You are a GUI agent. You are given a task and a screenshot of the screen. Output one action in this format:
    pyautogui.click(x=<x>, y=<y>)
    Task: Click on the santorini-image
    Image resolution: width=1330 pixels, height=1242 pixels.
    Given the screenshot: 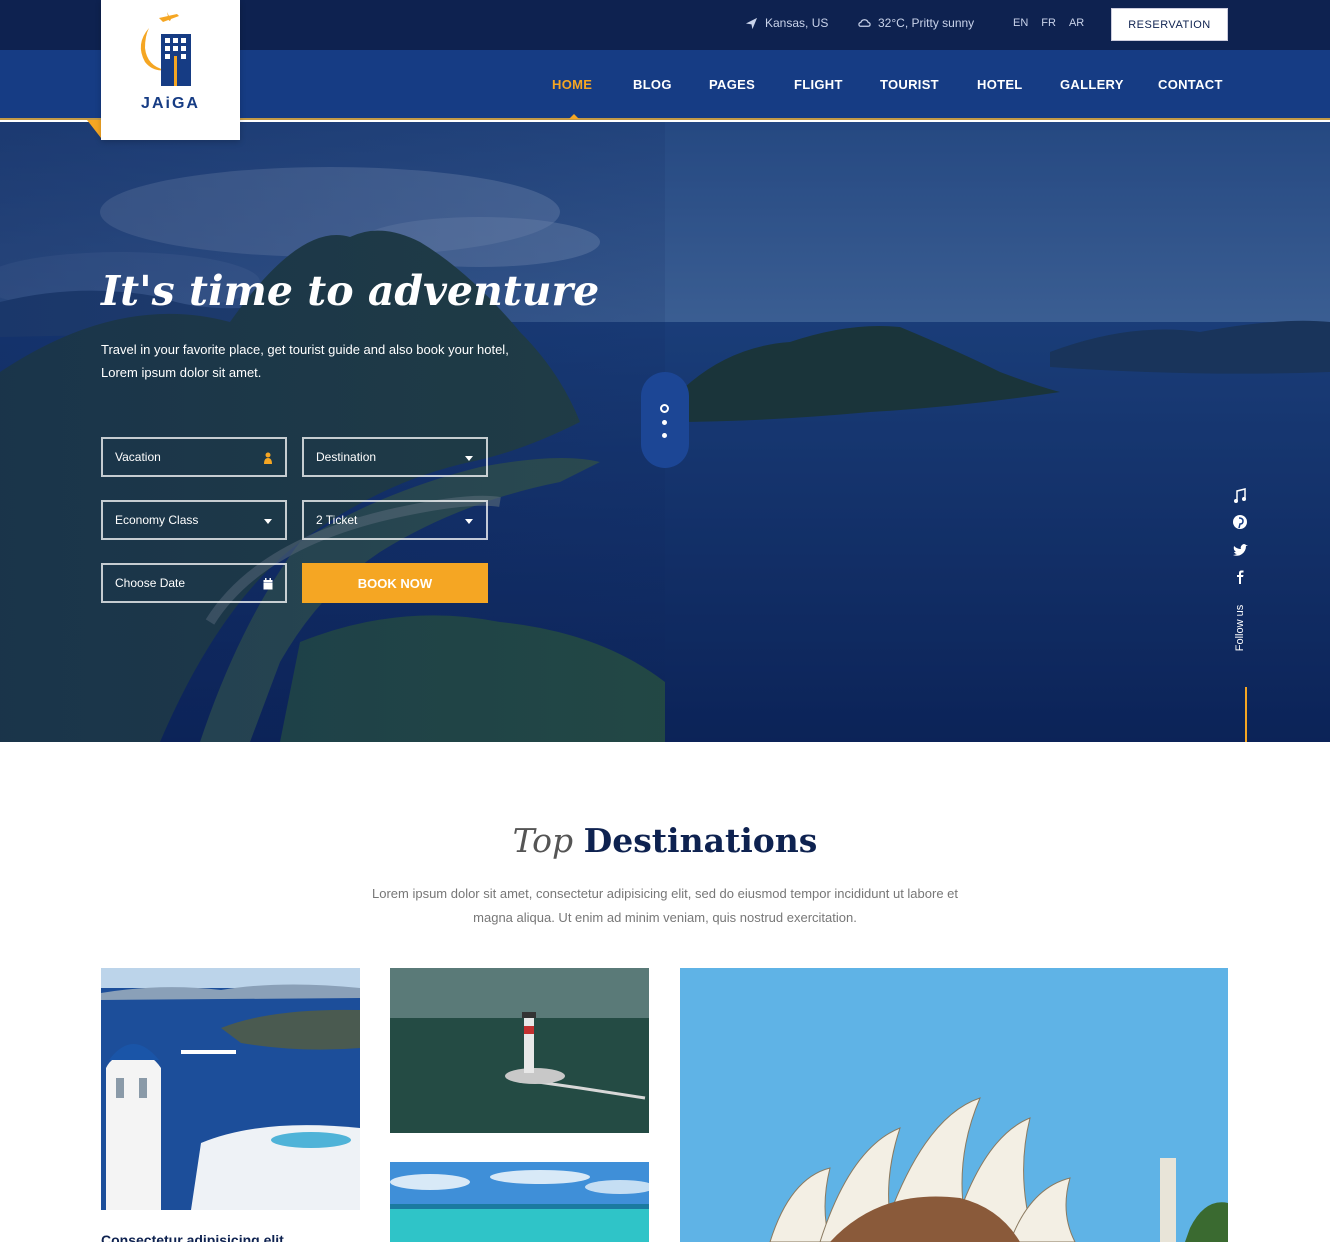 What is the action you would take?
    pyautogui.click(x=230, y=1089)
    